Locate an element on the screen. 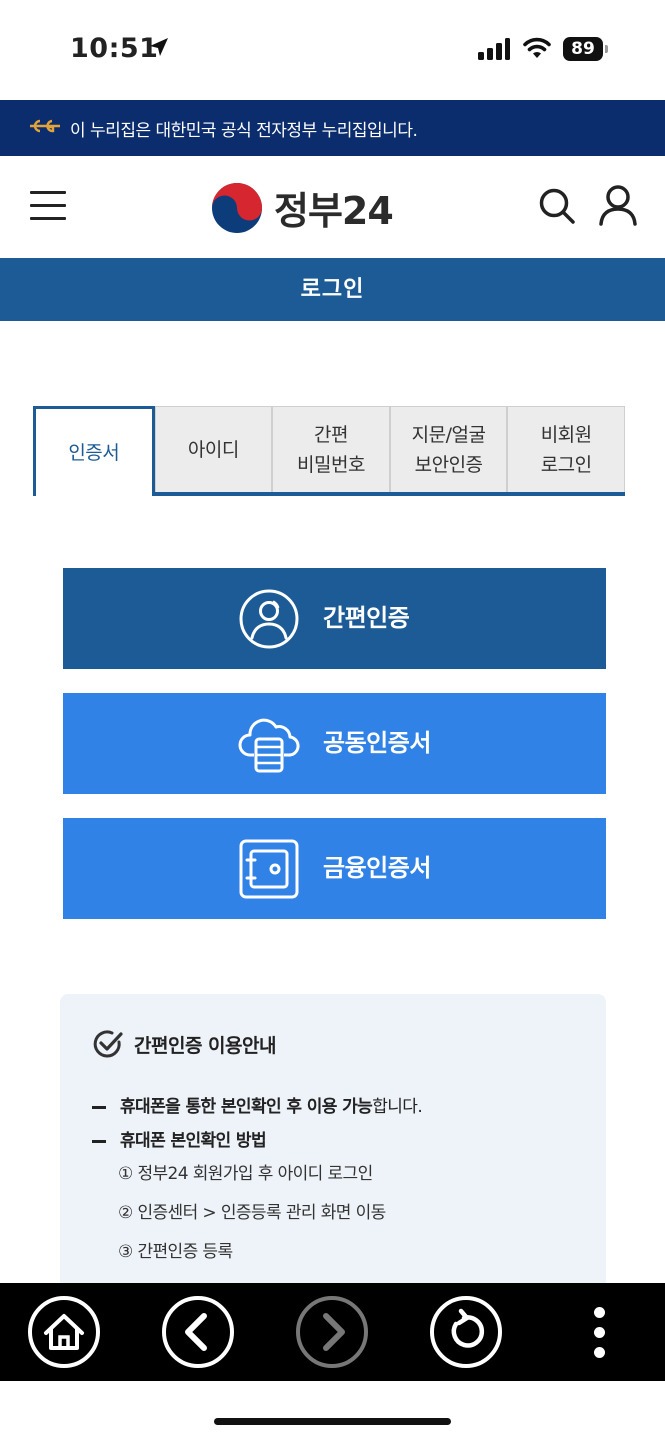 Image resolution: width=665 pixels, height=1440 pixels. site-header: 정부24 is located at coordinates (332, 207).